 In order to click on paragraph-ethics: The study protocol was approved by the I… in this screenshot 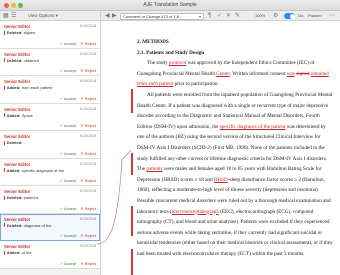, I will do `click(235, 74)`.